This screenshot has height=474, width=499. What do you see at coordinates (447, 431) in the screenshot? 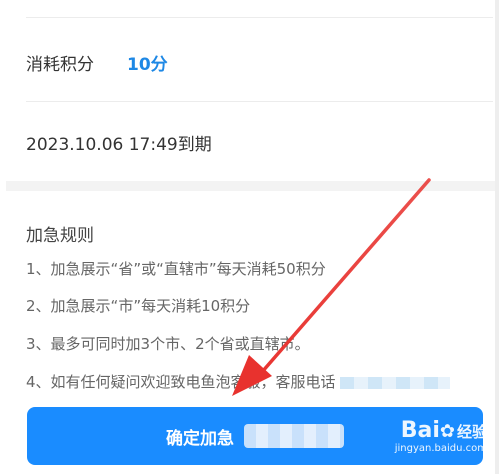
I see `paw-icon: ✿` at bounding box center [447, 431].